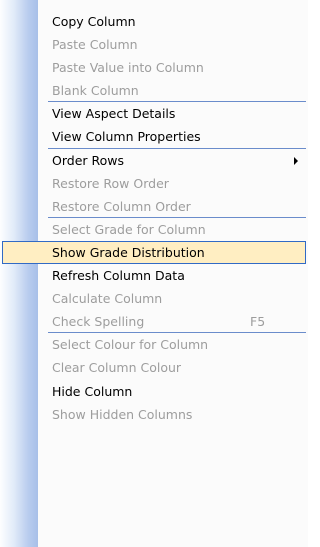 Image resolution: width=320 pixels, height=547 pixels. What do you see at coordinates (117, 368) in the screenshot?
I see `menu-item-label: Clear Column Colour` at bounding box center [117, 368].